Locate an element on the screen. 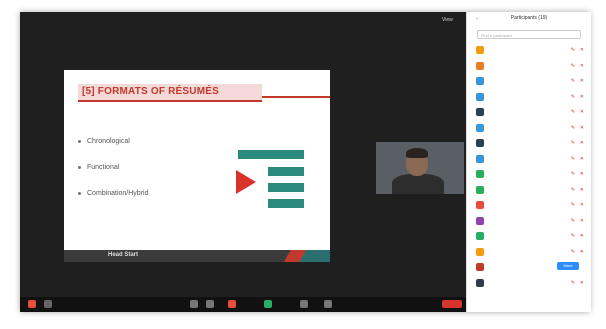 Image resolution: width=606 pixels, height=329 pixels. security-icon is located at coordinates (194, 304).